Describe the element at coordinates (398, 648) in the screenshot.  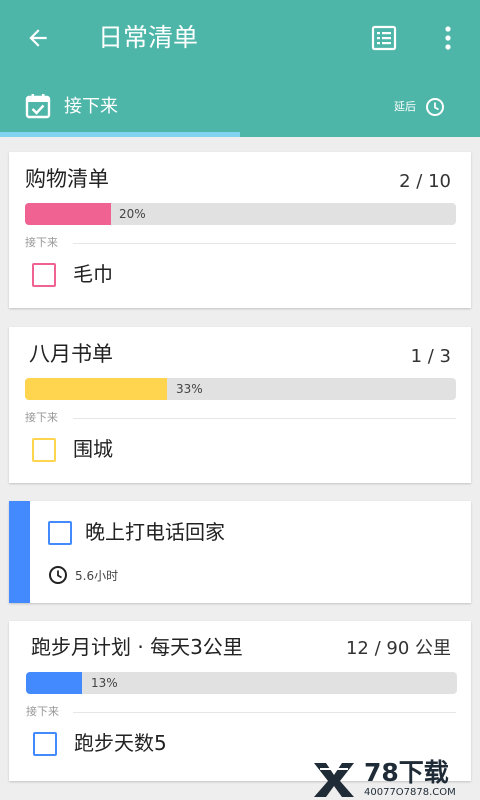
I see `card-progress-count: 12 / 90 公里` at that location.